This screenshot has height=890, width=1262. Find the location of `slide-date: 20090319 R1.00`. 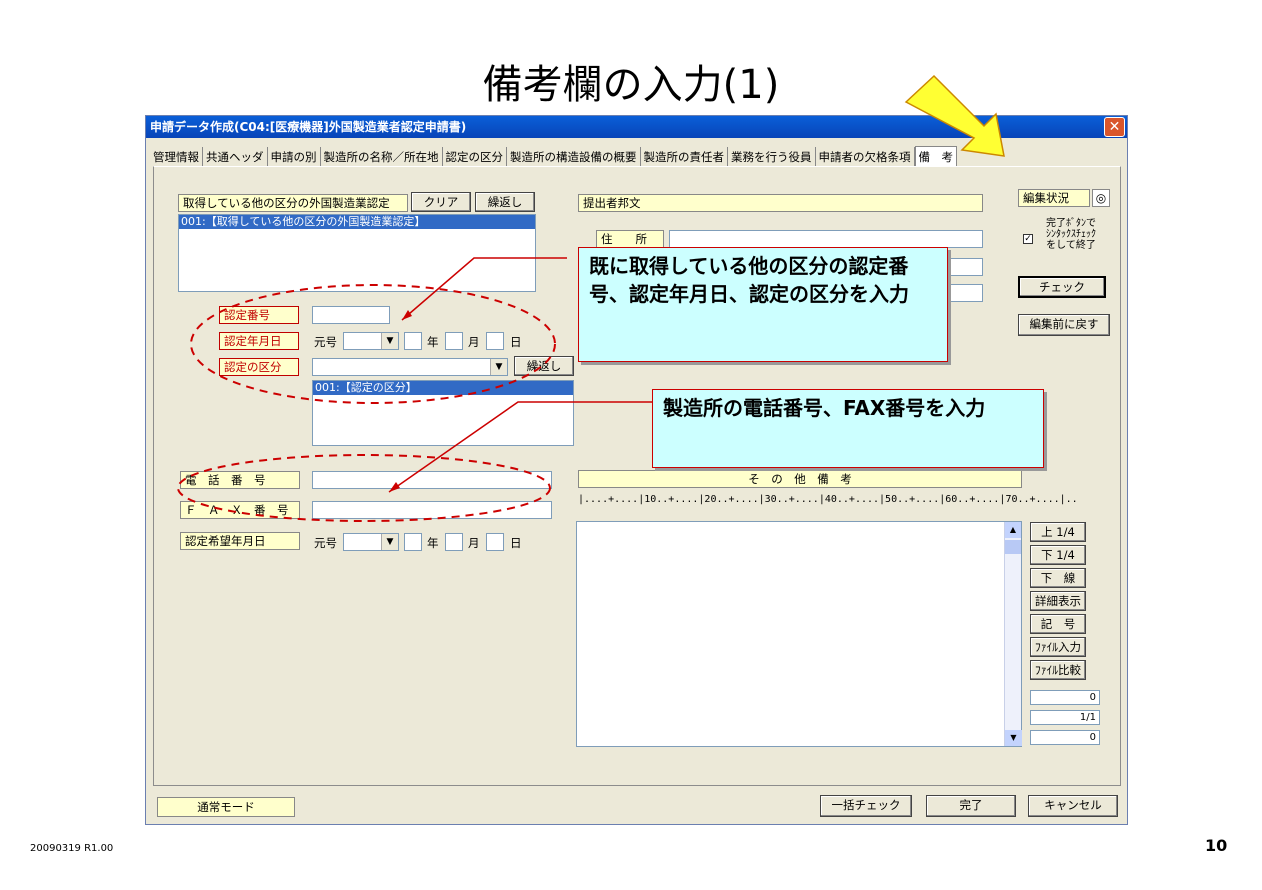

slide-date: 20090319 R1.00 is located at coordinates (72, 848).